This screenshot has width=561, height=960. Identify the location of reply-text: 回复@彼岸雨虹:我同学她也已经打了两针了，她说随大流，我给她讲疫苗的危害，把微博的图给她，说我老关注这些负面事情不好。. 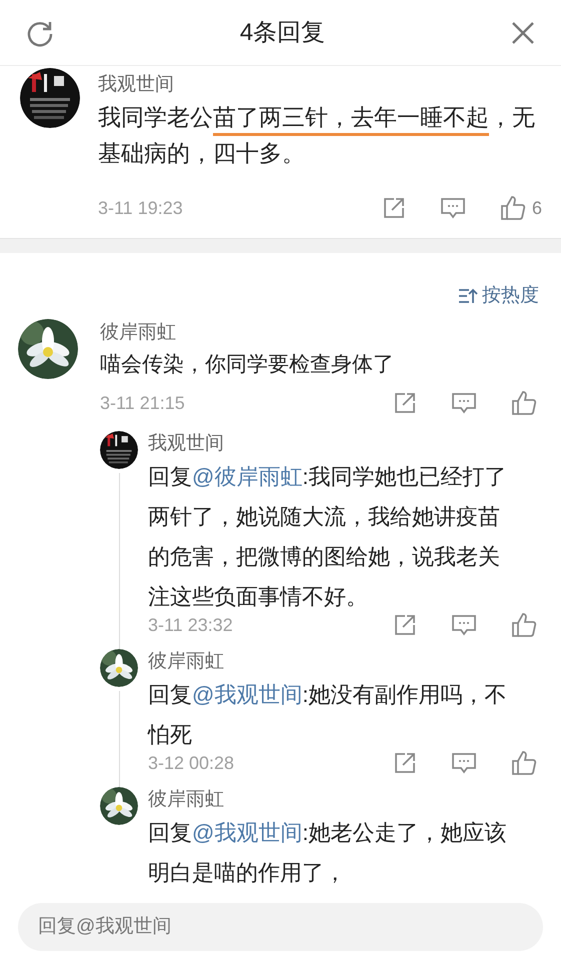
(328, 537).